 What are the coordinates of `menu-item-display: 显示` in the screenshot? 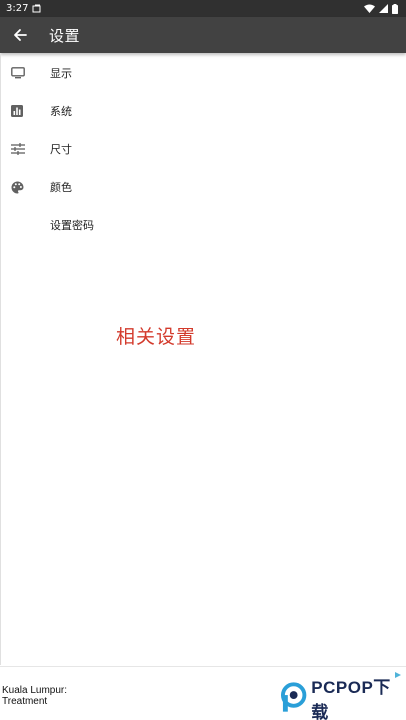 It's located at (203, 73).